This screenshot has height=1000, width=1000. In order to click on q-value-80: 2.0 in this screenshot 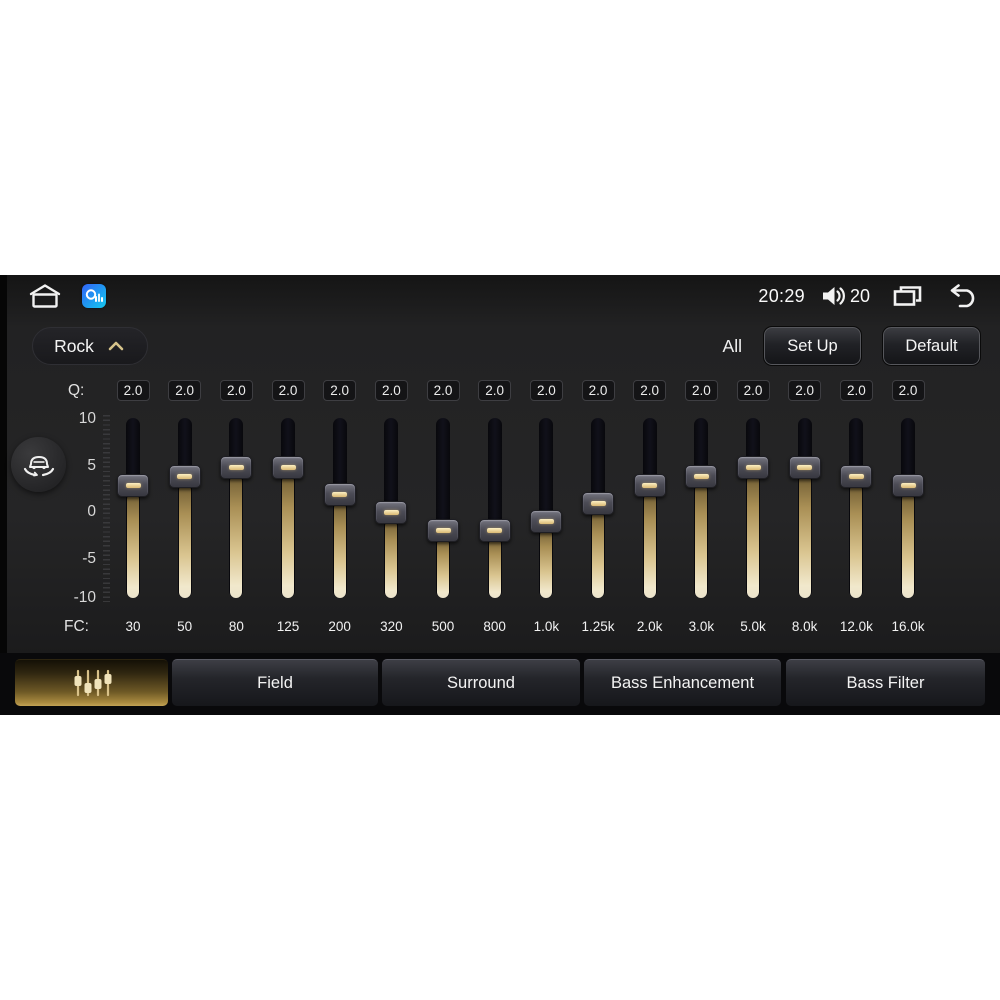, I will do `click(236, 390)`.